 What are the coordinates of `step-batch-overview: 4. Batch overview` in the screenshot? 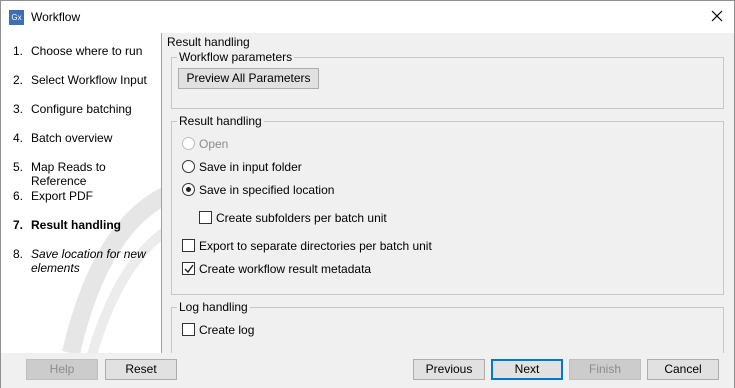 It's located at (63, 138).